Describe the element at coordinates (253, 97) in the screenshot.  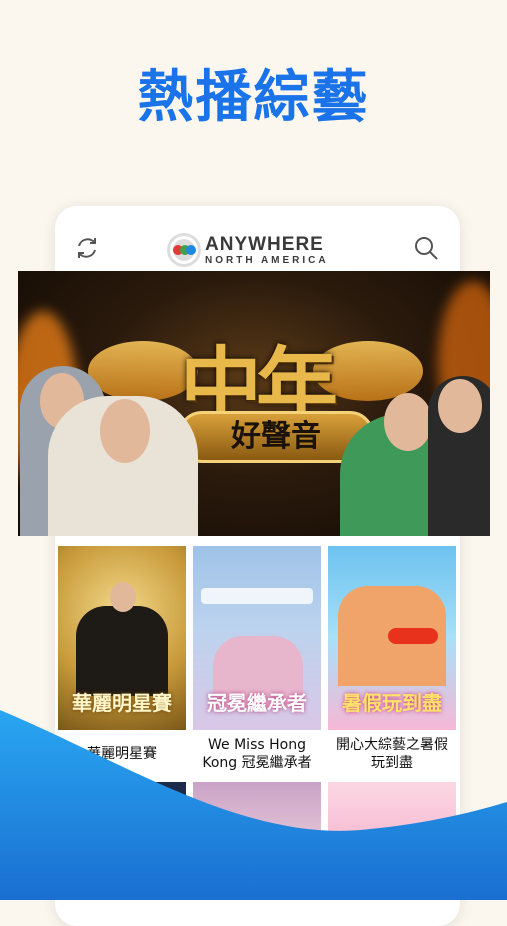
I see `headline-title: 熱播綜藝` at that location.